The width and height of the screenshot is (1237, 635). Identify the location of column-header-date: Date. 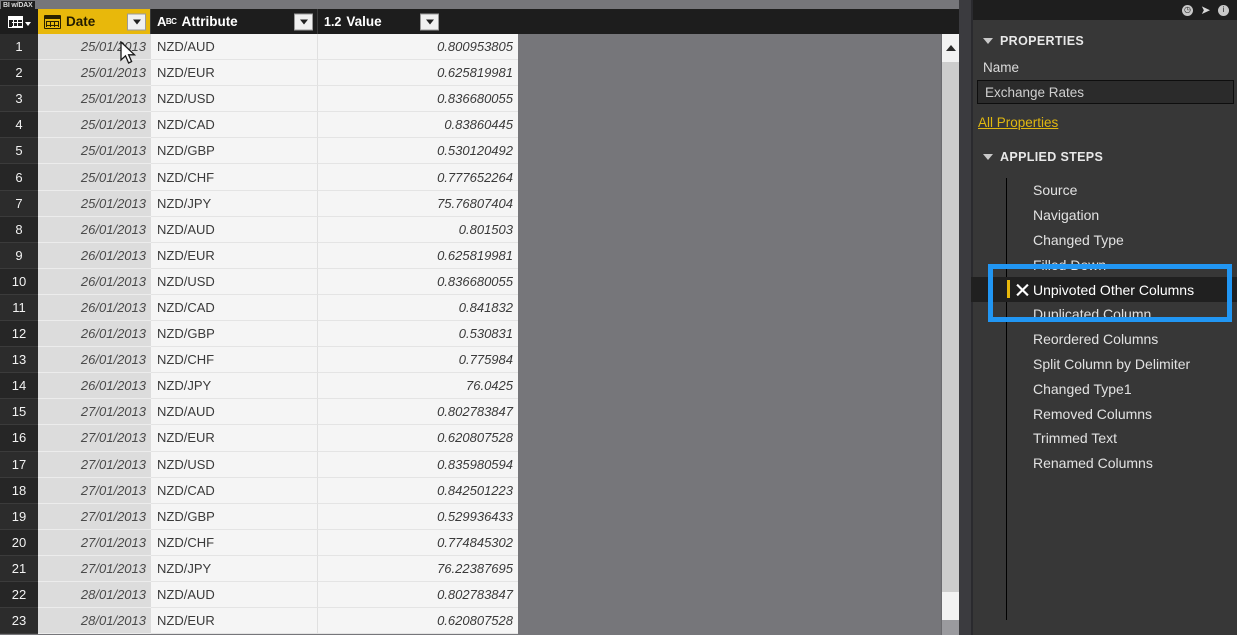
(94, 21).